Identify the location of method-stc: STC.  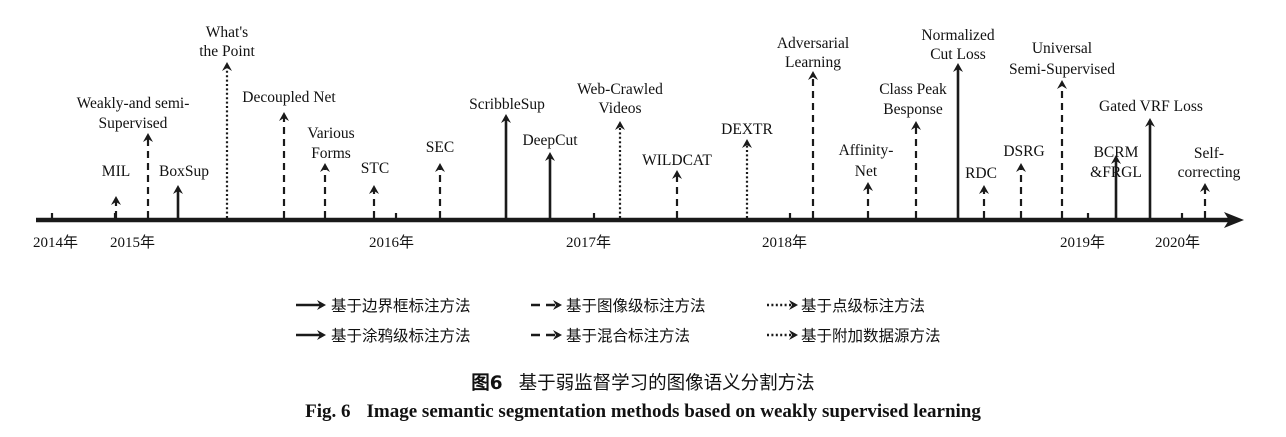
(375, 189).